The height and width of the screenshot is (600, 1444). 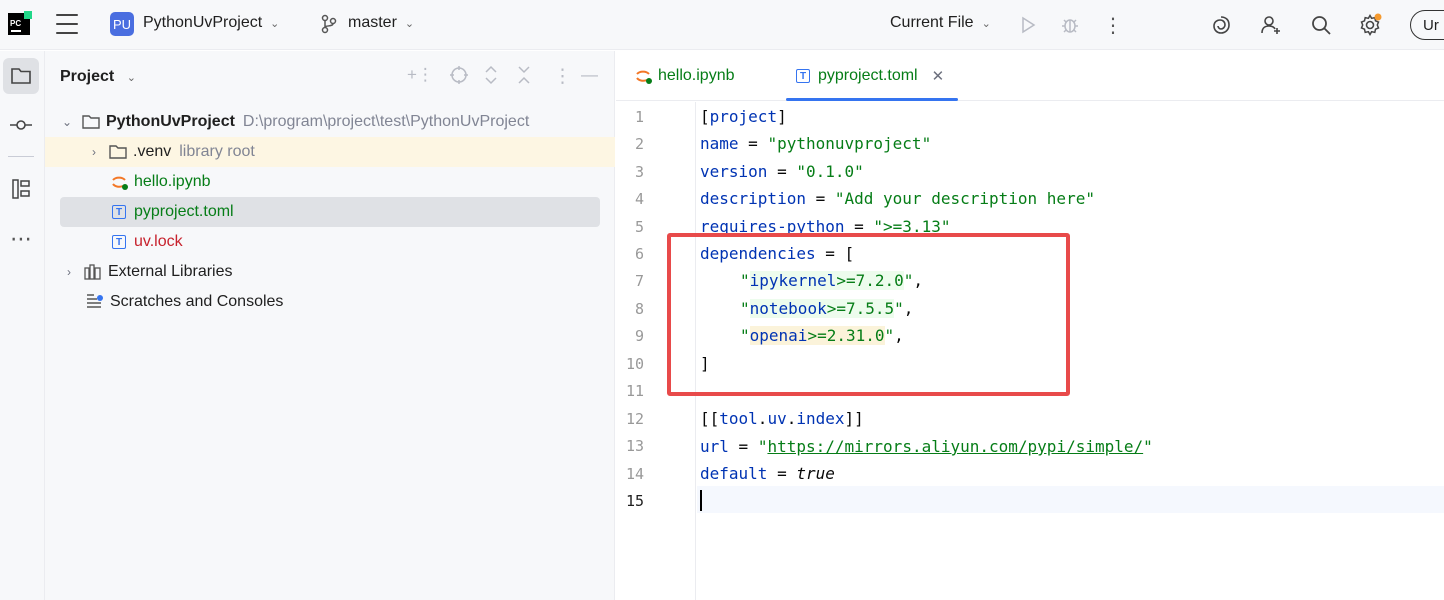 I want to click on url-link: https://mirrors.aliyun.com/pypi/simple/, so click(x=955, y=446).